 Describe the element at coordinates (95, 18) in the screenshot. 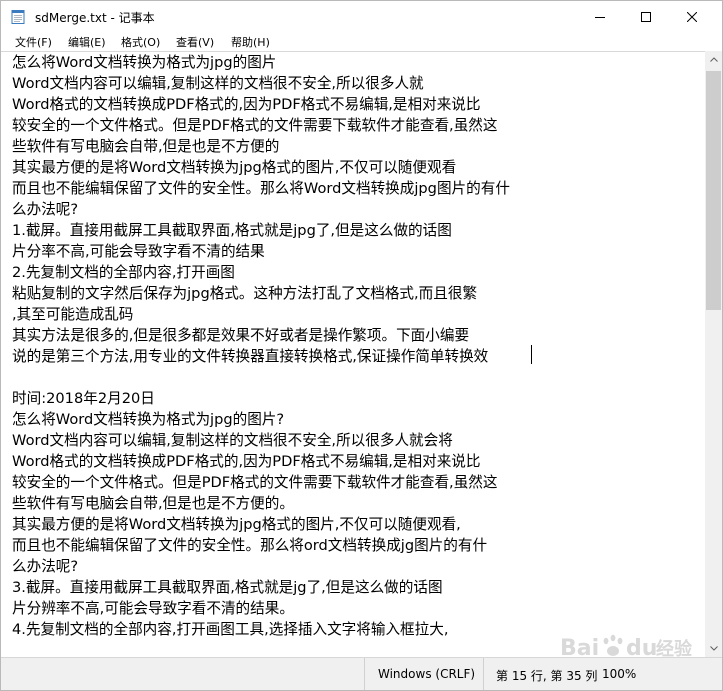

I see `window-title: sdMerge.txt - 记事本` at that location.